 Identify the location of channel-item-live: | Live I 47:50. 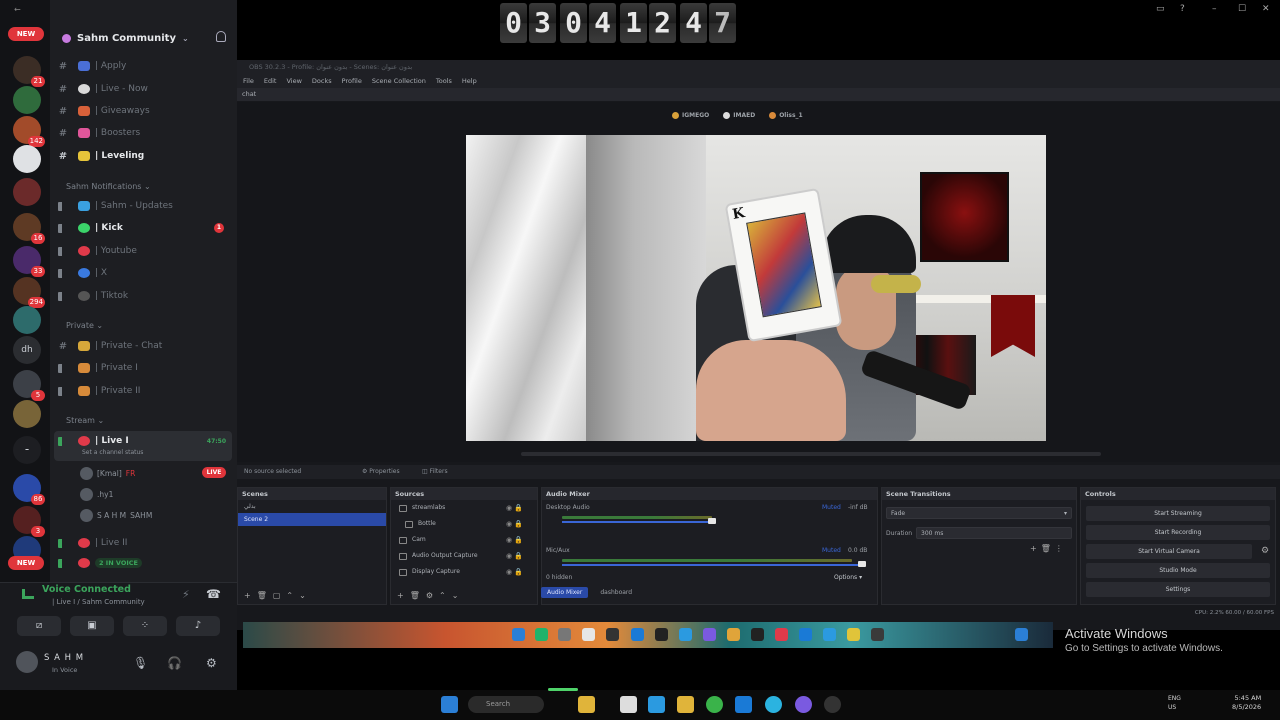
(144, 441).